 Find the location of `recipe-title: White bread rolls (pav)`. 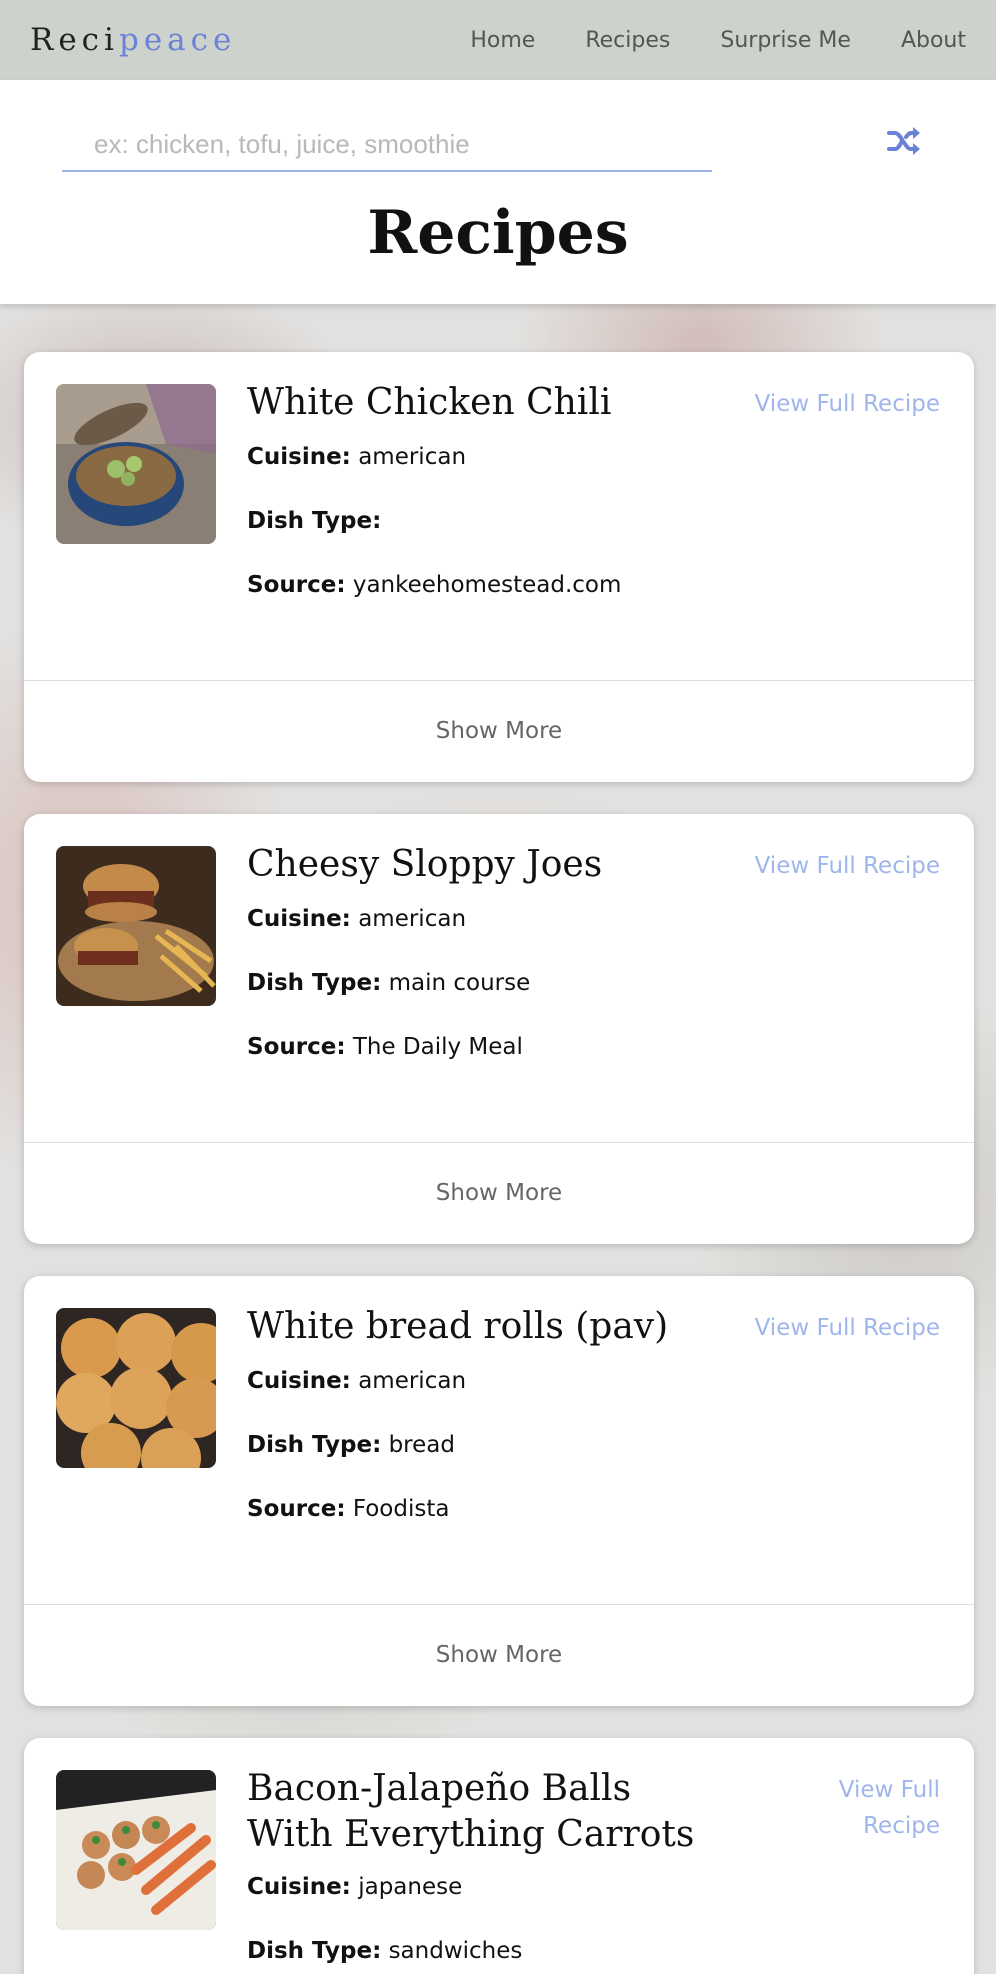

recipe-title: White bread rolls (pav) is located at coordinates (458, 1326).